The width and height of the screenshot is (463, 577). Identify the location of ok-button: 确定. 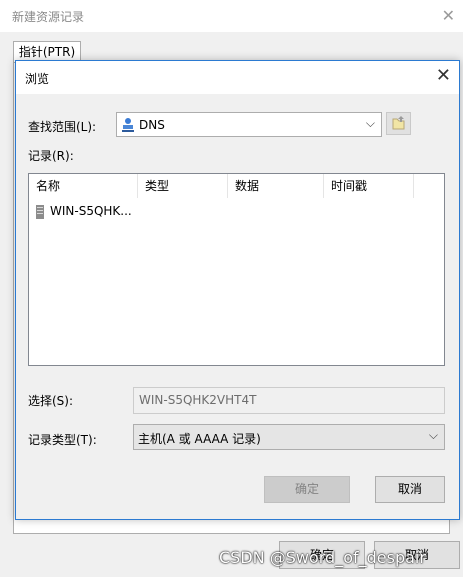
(307, 489).